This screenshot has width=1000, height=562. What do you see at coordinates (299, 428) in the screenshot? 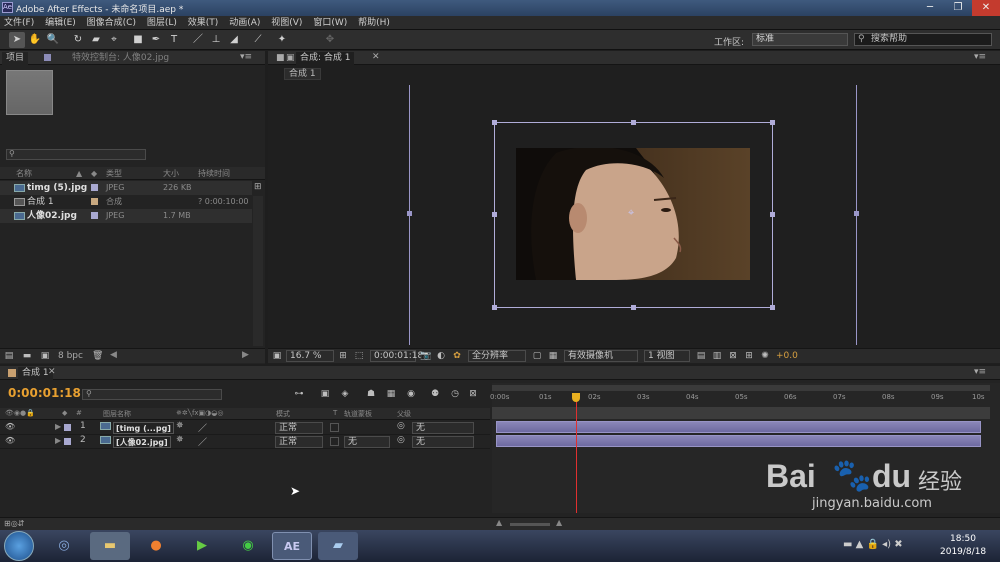
I see `blend-mode-select: 正常` at bounding box center [299, 428].